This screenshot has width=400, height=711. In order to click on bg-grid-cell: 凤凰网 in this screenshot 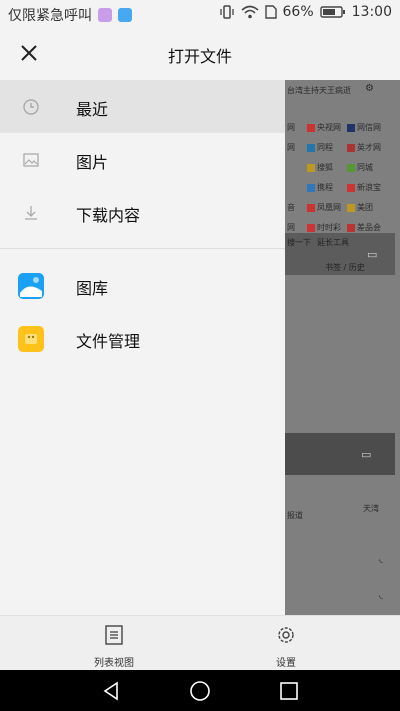, I will do `click(329, 207)`.